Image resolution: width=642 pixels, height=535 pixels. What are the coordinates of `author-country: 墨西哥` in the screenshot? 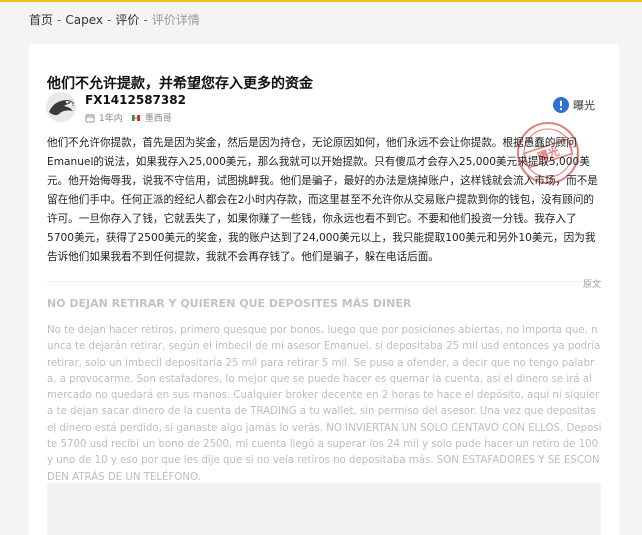 It's located at (158, 119).